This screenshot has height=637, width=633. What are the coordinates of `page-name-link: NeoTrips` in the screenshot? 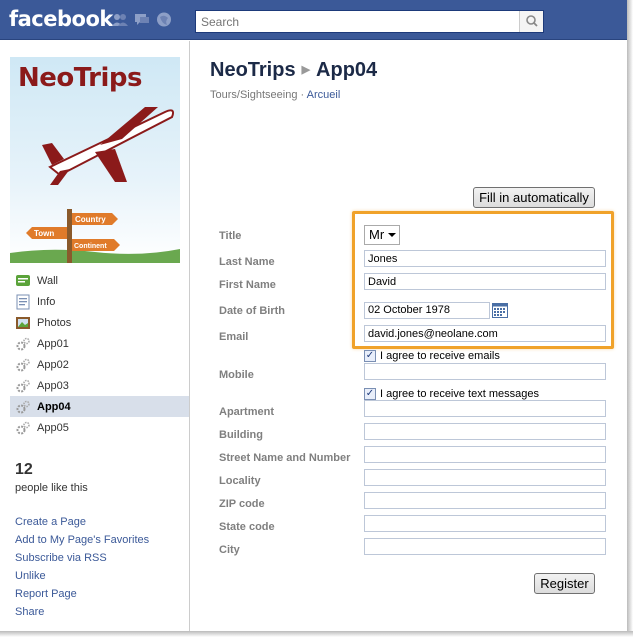 It's located at (253, 70).